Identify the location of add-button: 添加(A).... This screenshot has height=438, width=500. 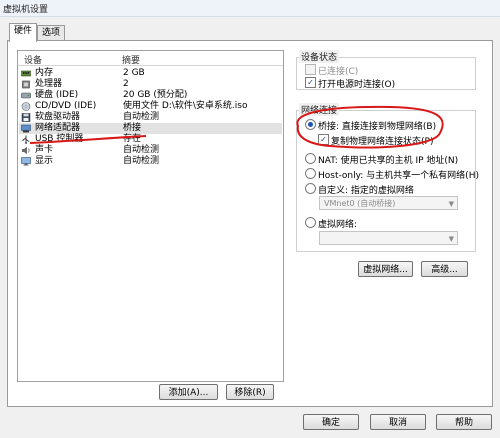
(188, 392).